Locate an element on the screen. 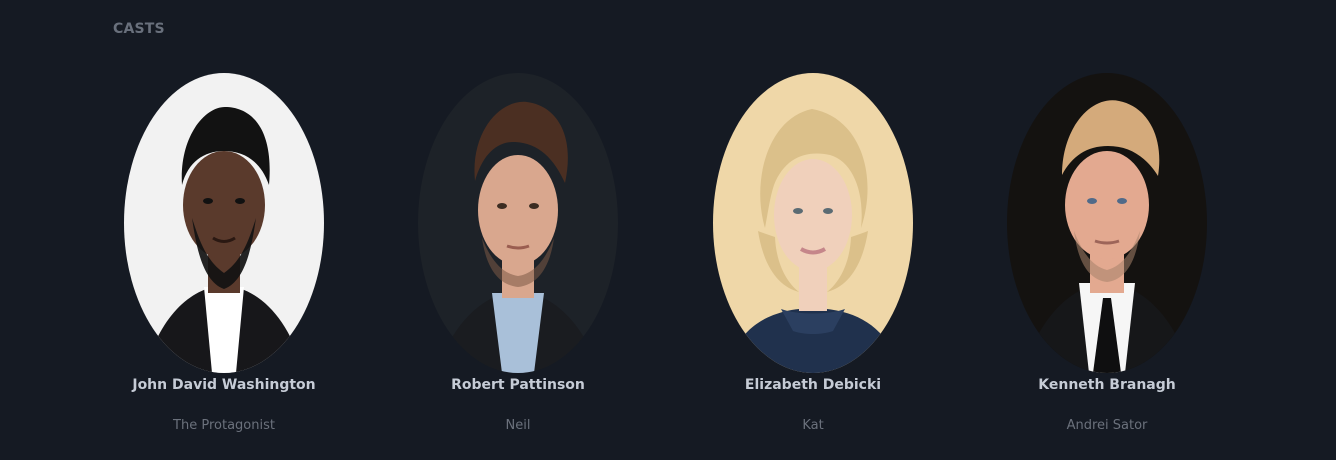  actor-name: John David Washington is located at coordinates (224, 385).